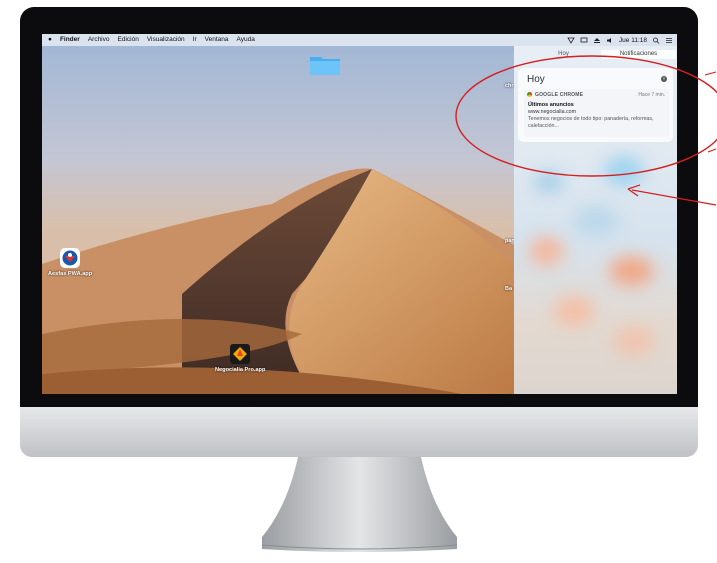  What do you see at coordinates (217, 40) in the screenshot?
I see `menu-ventana: Ventana` at bounding box center [217, 40].